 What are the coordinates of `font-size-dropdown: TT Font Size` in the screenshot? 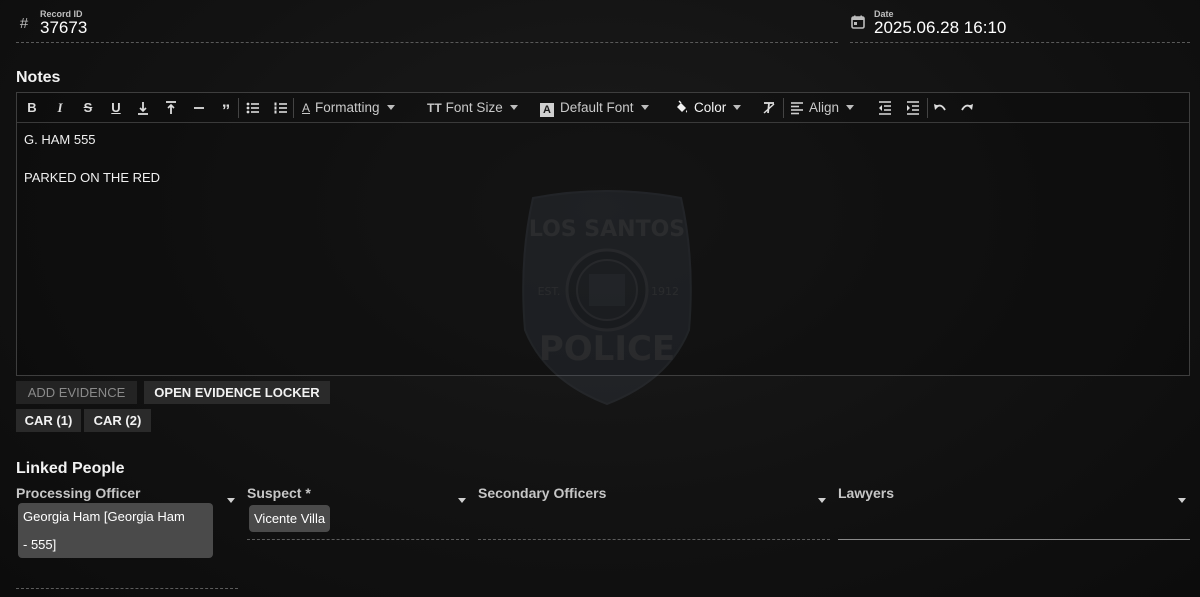 It's located at (472, 108).